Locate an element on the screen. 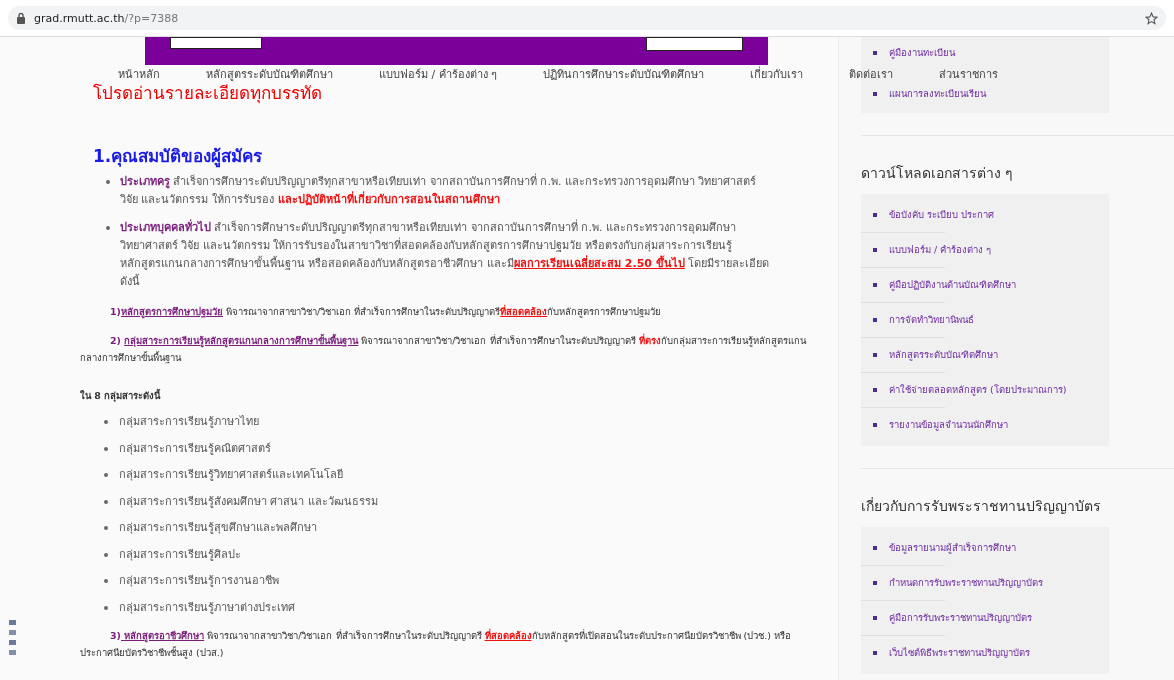 The image size is (1174, 680). widget-title: เกี่ยวกับการรับพระราชทานปริญญาบัตร is located at coordinates (981, 506).